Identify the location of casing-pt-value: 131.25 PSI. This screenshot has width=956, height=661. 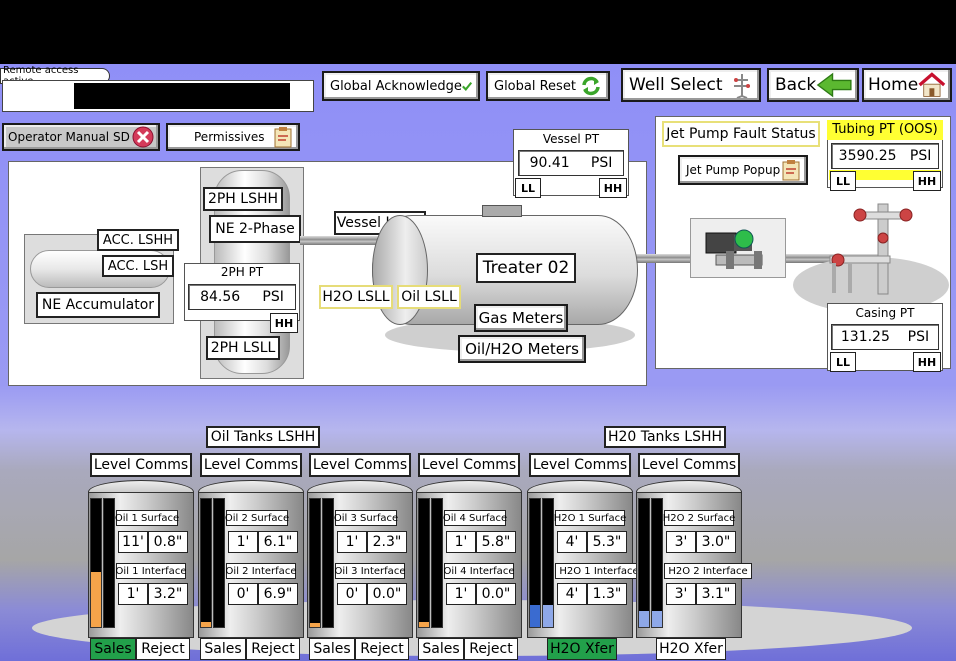
(885, 337).